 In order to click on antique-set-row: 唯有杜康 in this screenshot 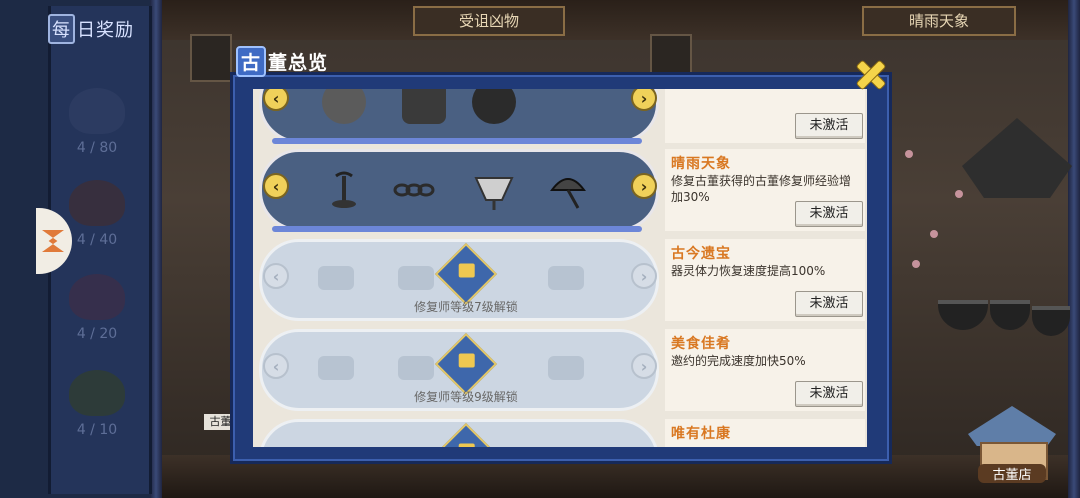, I will do `click(561, 432)`.